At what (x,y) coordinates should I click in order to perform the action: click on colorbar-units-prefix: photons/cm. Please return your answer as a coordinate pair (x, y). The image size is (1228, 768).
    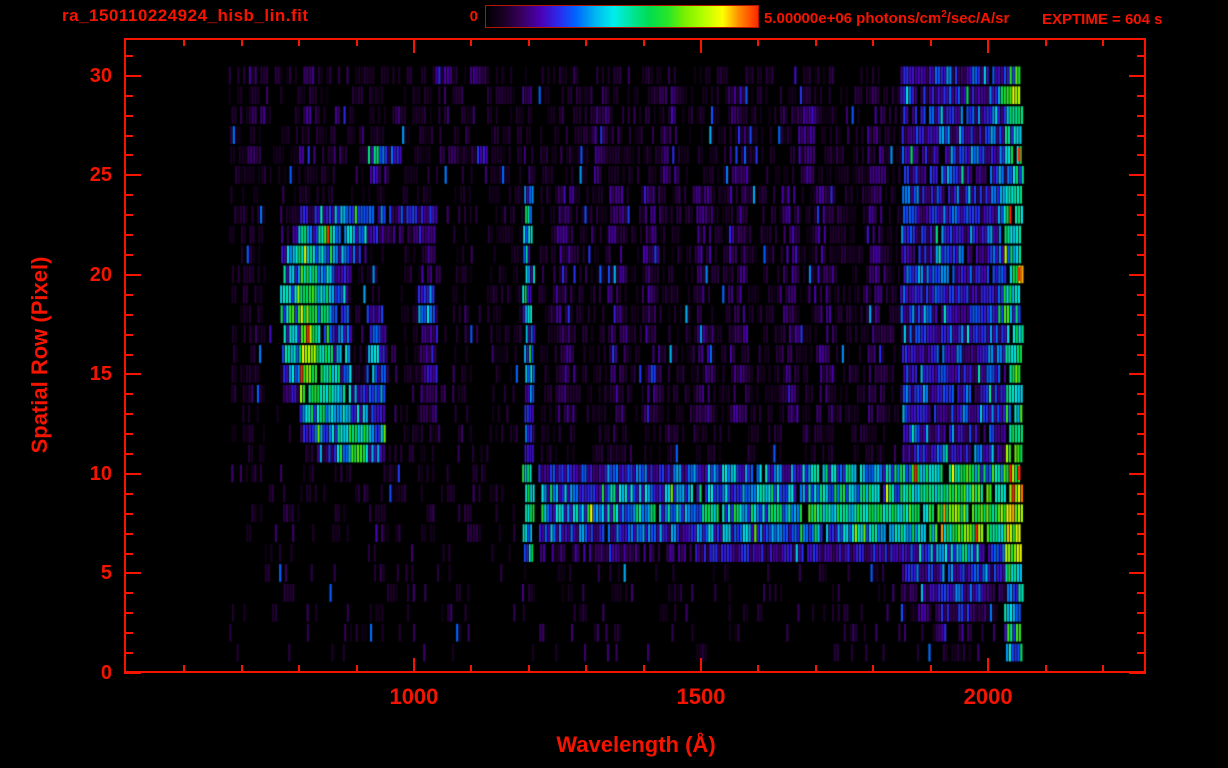
    Looking at the image, I should click on (897, 18).